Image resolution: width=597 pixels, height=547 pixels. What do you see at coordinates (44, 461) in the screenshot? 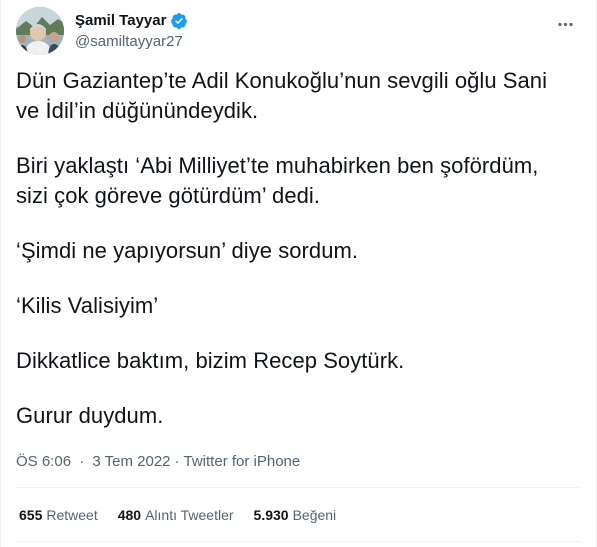
I see `tweet-time: ÖS 6:06` at bounding box center [44, 461].